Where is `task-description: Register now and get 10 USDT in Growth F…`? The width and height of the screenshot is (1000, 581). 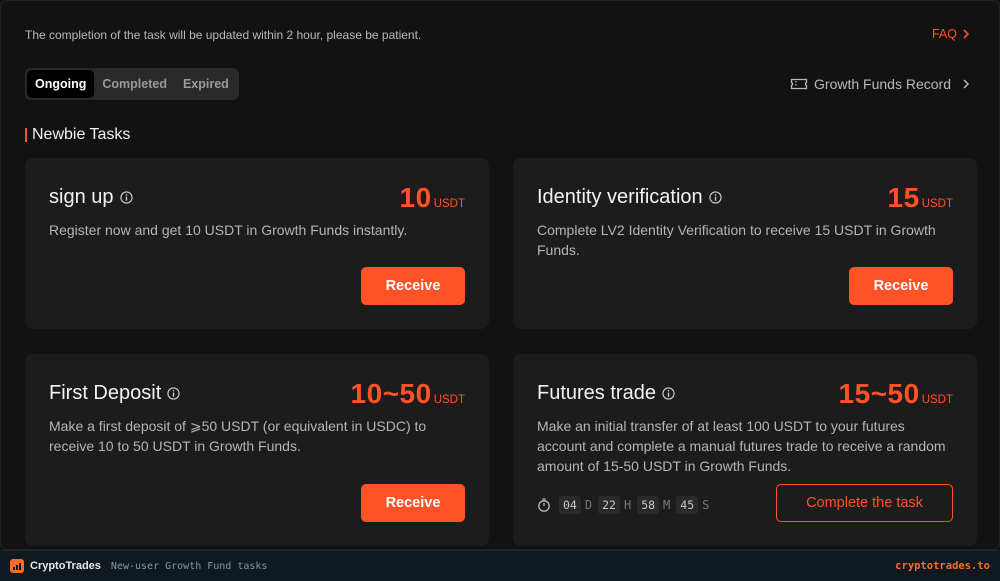 task-description: Register now and get 10 USDT in Growth F… is located at coordinates (228, 230).